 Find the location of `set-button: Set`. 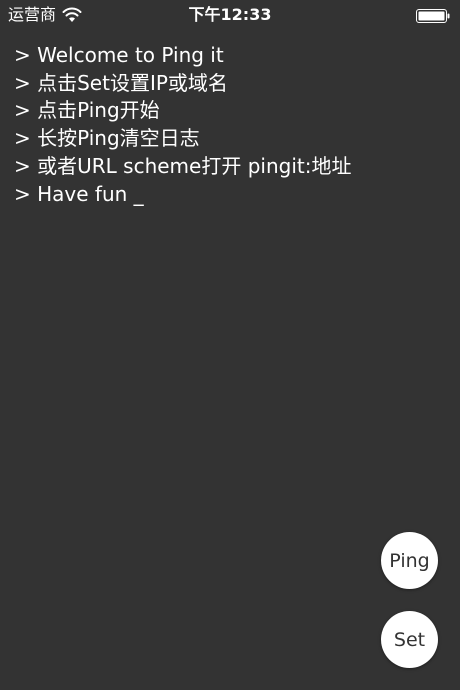

set-button: Set is located at coordinates (409, 639).